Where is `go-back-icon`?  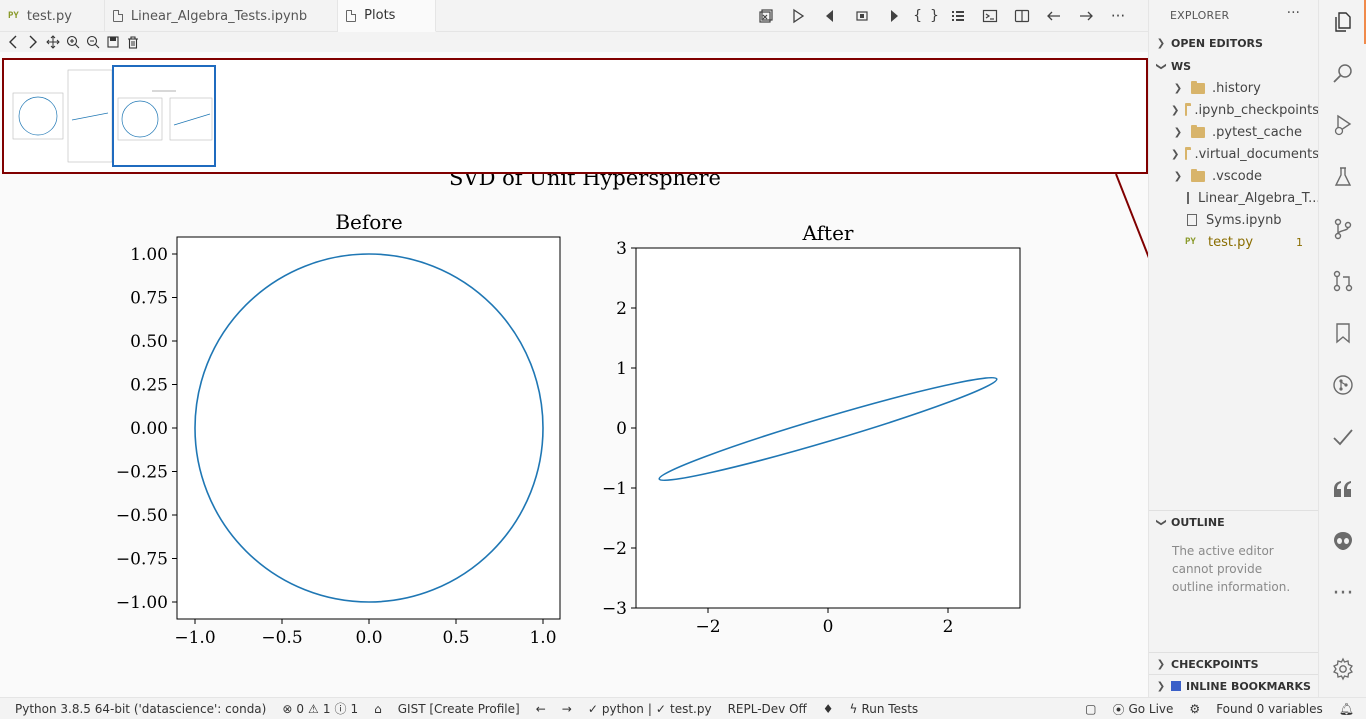
go-back-icon is located at coordinates (1054, 16).